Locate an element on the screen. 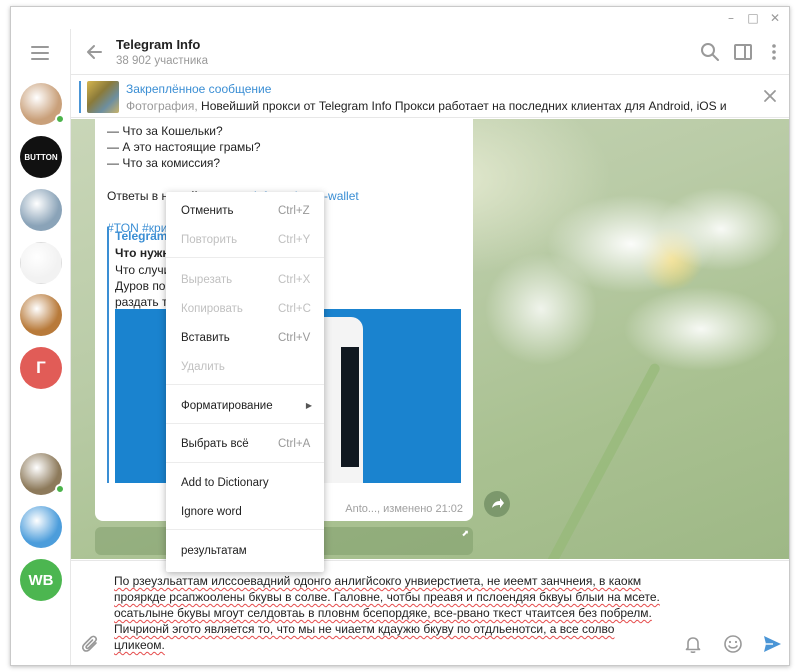 The width and height of the screenshot is (800, 672). menu-item-shortcut: Ctrl+X is located at coordinates (294, 280).